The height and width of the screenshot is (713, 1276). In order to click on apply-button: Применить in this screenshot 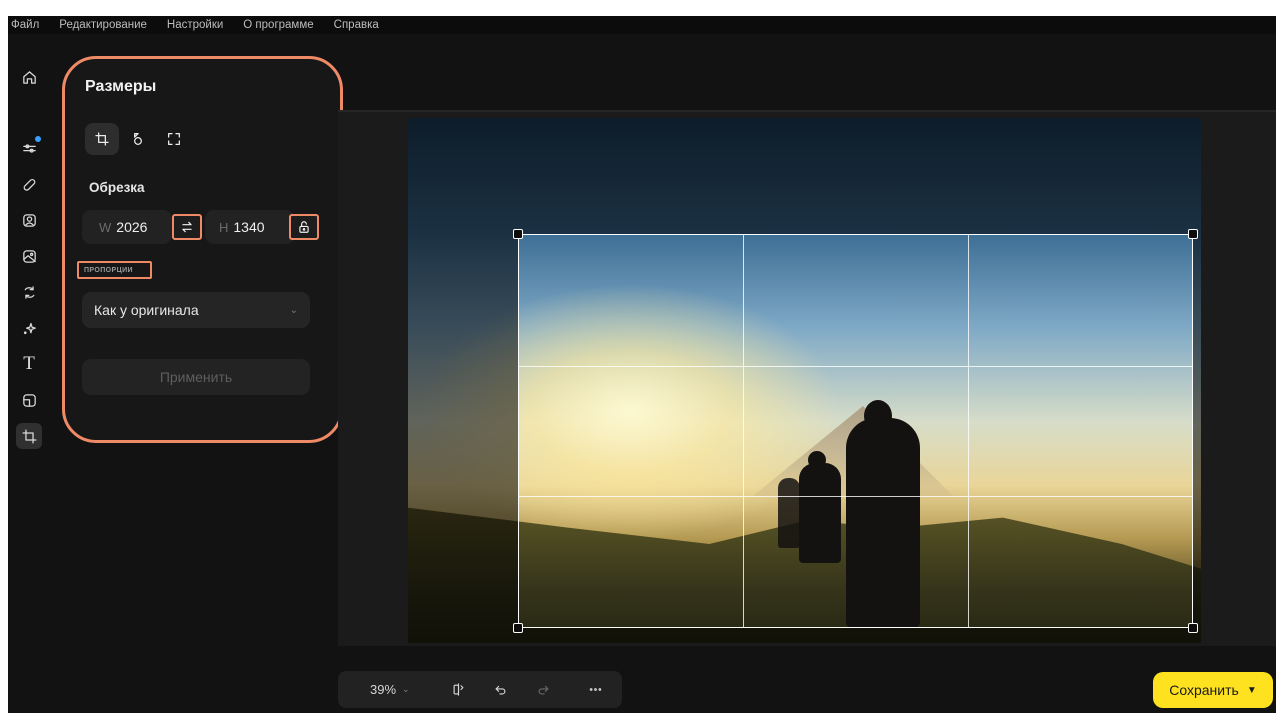, I will do `click(196, 377)`.